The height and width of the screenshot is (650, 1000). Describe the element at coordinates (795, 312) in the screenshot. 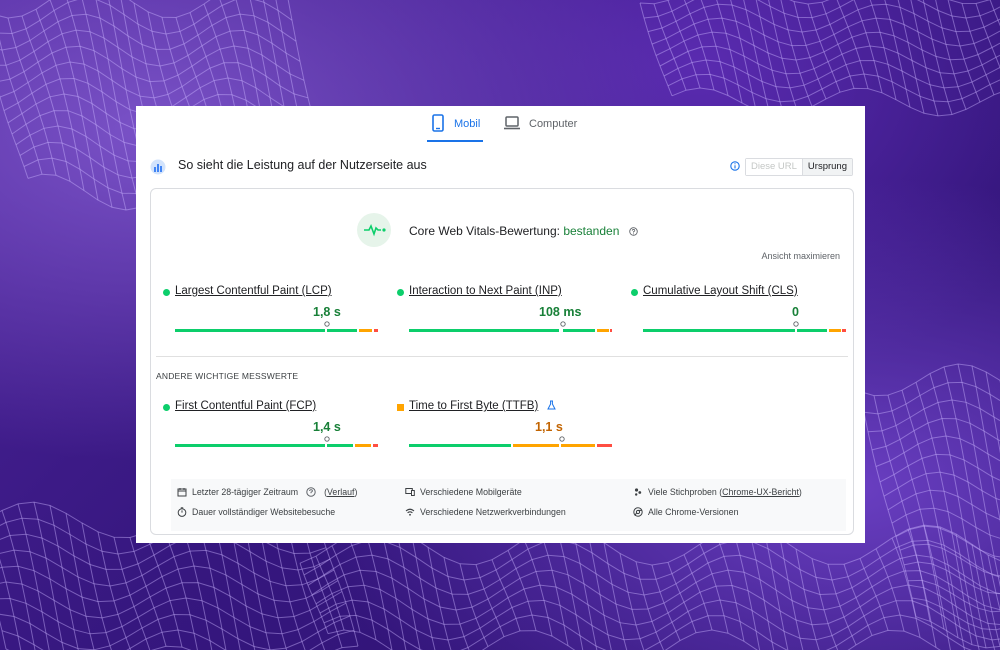

I see `metric-cls-value: 0` at that location.